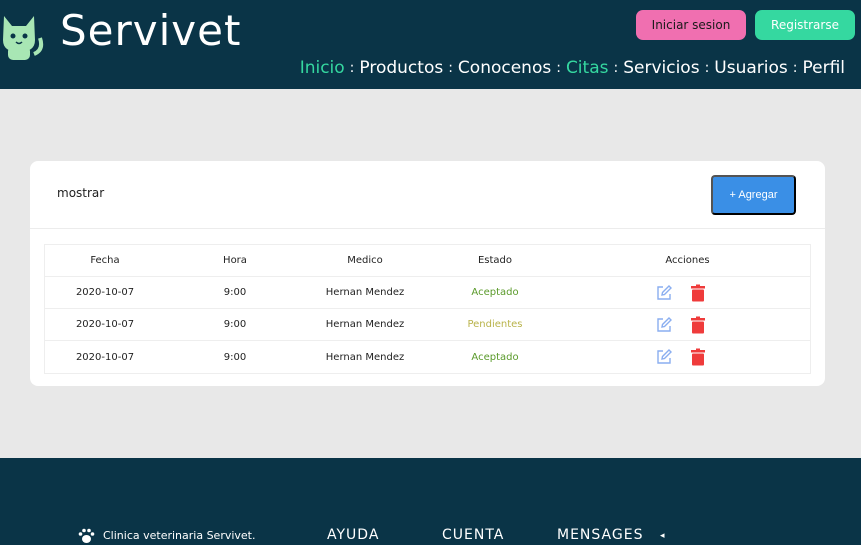 Image resolution: width=861 pixels, height=545 pixels. What do you see at coordinates (504, 68) in the screenshot?
I see `nav-conocenos: Conocenos` at bounding box center [504, 68].